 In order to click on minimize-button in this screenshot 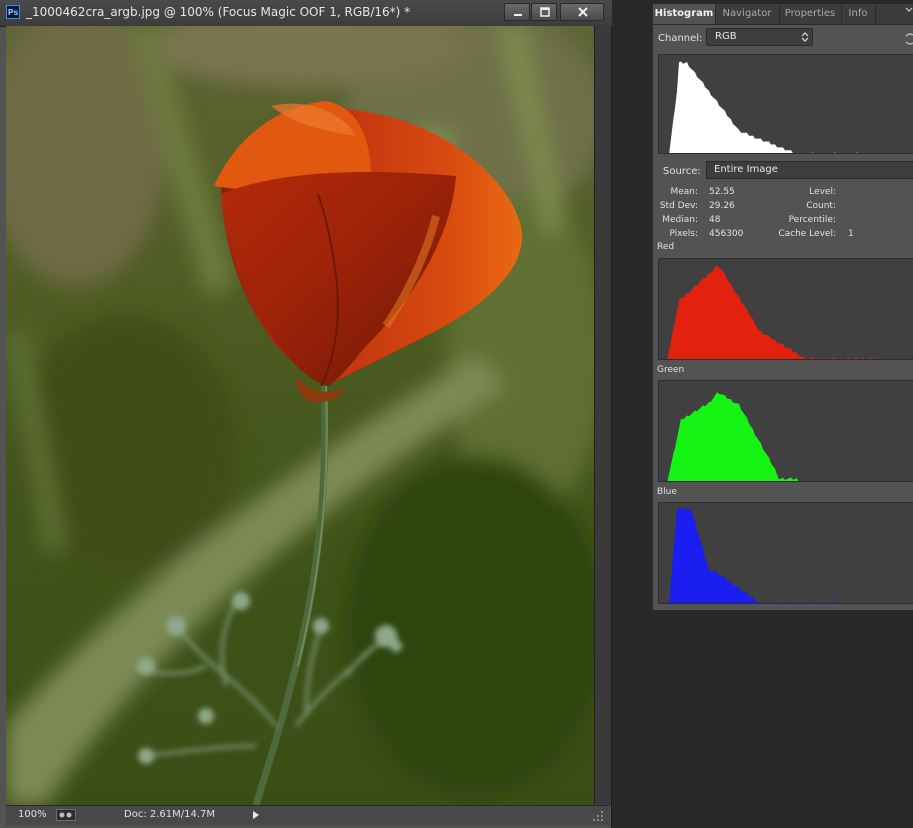, I will do `click(517, 12)`.